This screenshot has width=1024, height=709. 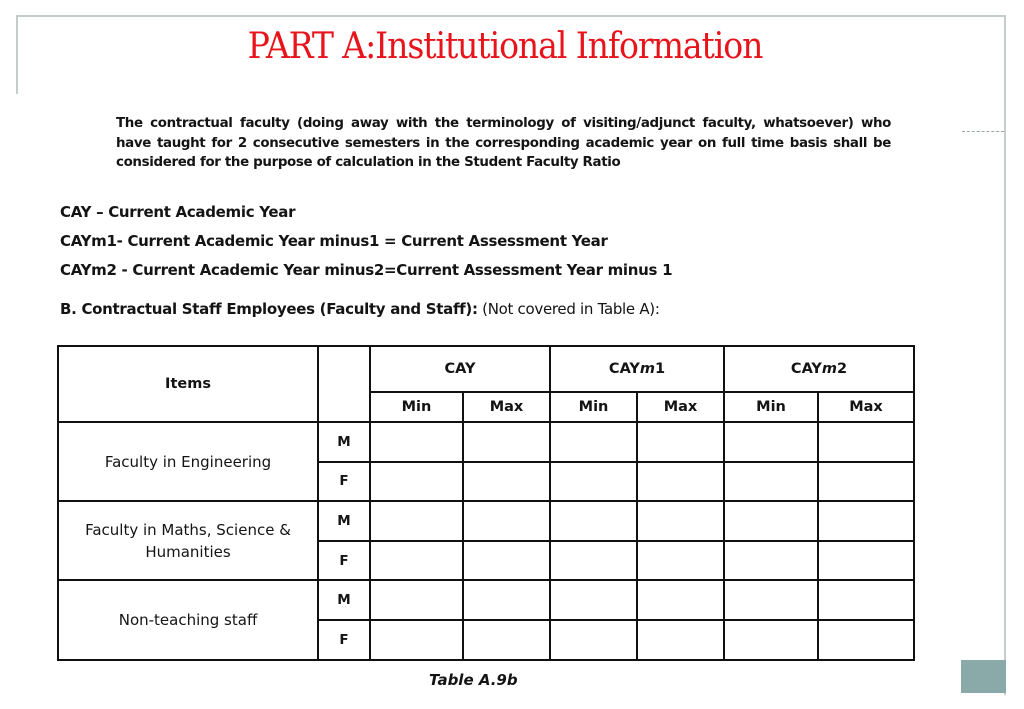 I want to click on decorative-dashed-line, so click(x=983, y=131).